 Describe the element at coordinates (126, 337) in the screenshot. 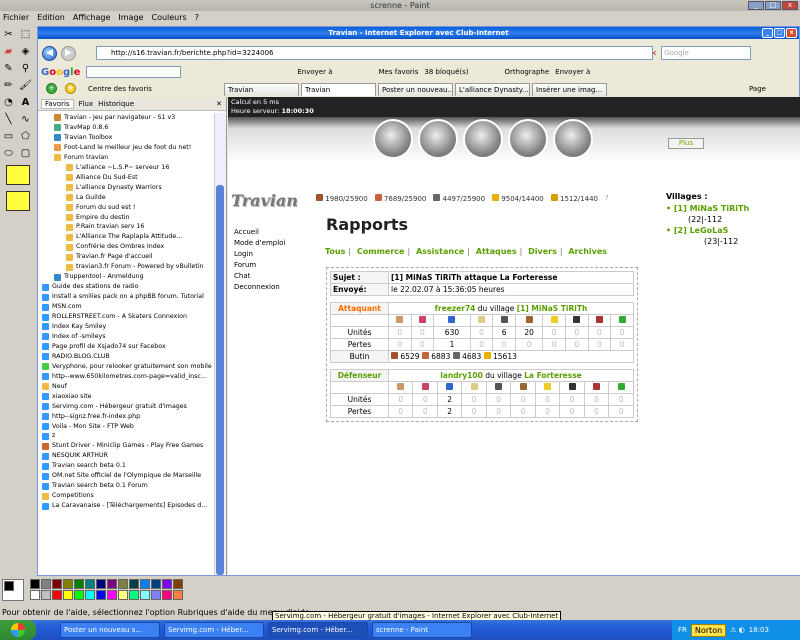

I see `sidebar-item: Index of -smileys` at that location.